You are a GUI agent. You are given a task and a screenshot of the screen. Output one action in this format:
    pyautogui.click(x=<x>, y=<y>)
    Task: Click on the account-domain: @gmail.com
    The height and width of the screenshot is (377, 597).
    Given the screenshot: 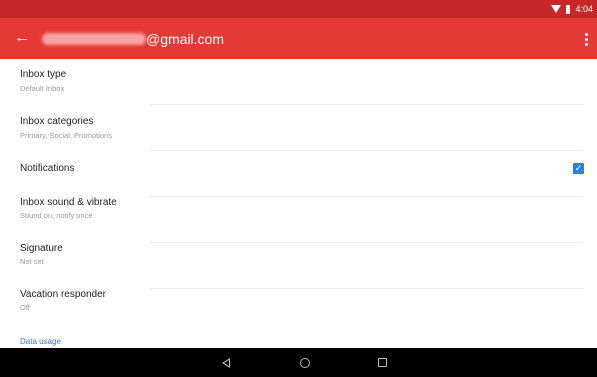 What is the action you would take?
    pyautogui.click(x=185, y=39)
    